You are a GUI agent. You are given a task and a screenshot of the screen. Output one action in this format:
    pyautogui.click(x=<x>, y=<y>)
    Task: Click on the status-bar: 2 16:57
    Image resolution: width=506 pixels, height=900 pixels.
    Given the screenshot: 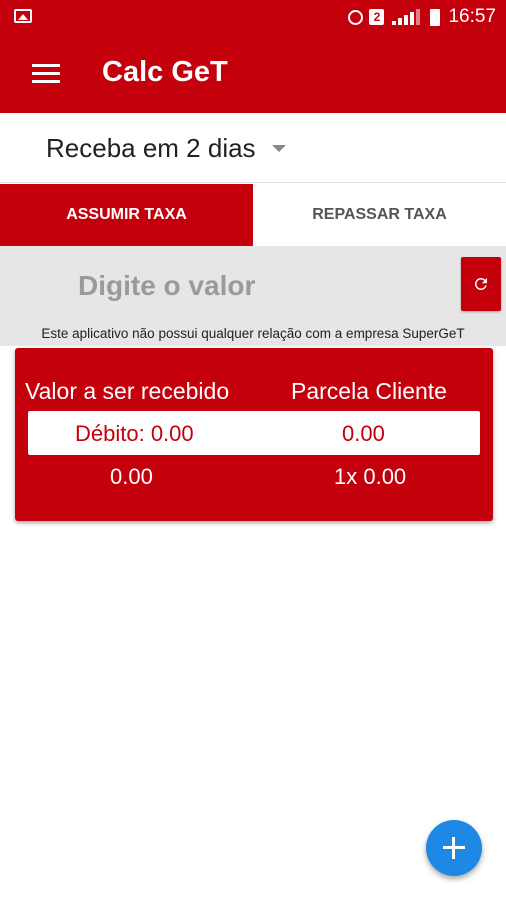 What is the action you would take?
    pyautogui.click(x=253, y=17)
    